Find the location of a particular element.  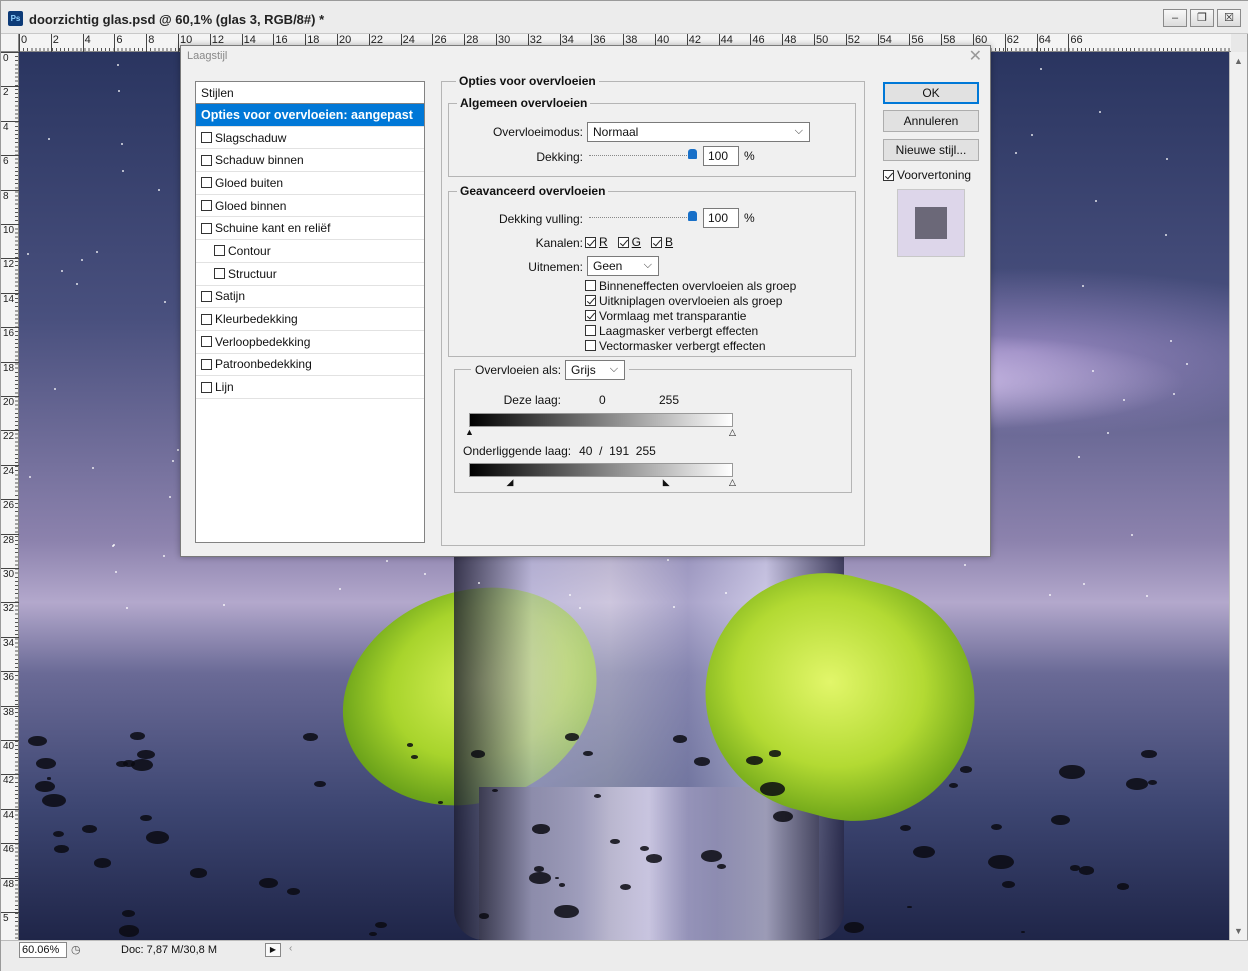

channel-toggle: B is located at coordinates (662, 242).